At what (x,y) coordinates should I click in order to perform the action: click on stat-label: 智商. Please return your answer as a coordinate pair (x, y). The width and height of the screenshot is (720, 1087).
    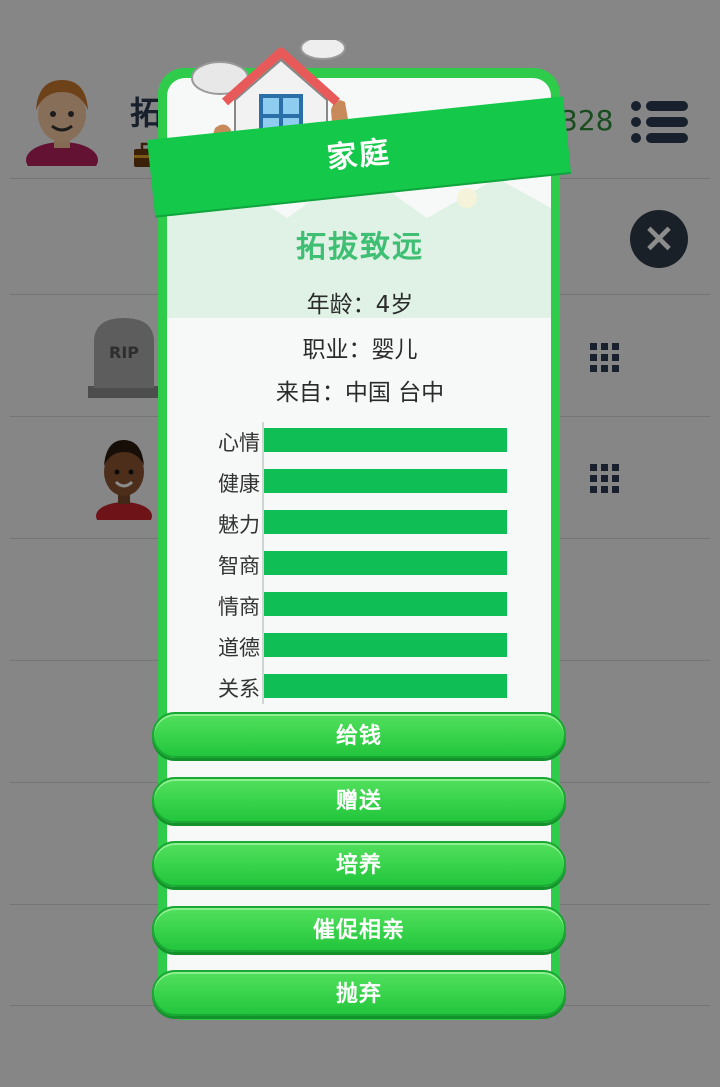
    Looking at the image, I should click on (239, 566).